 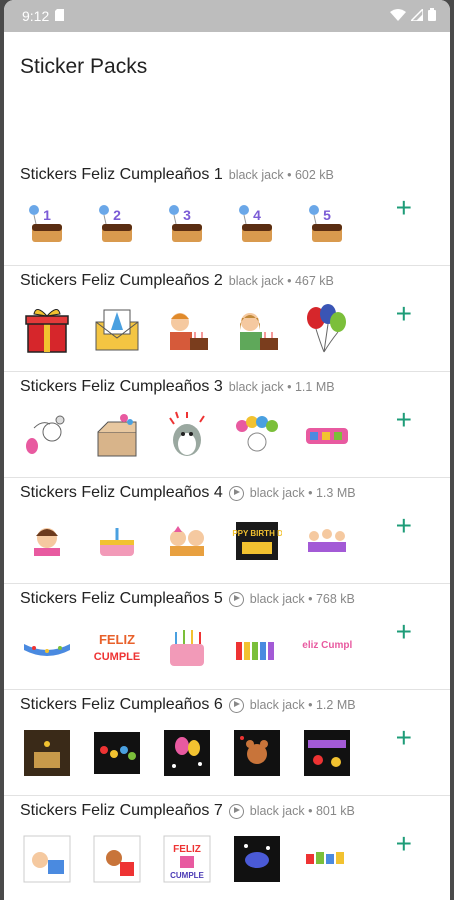 I want to click on pack-name: Stickers Feliz Cumpleaños 3, so click(x=121, y=386).